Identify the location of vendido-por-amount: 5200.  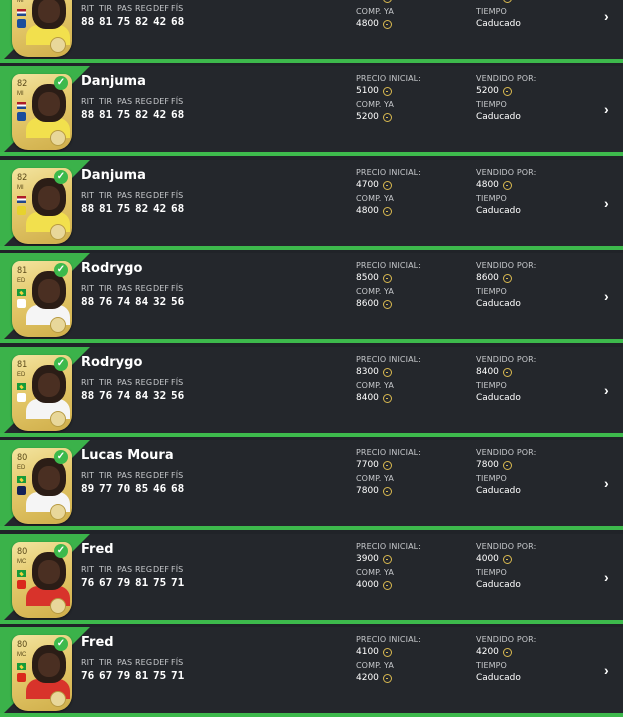
(487, 91).